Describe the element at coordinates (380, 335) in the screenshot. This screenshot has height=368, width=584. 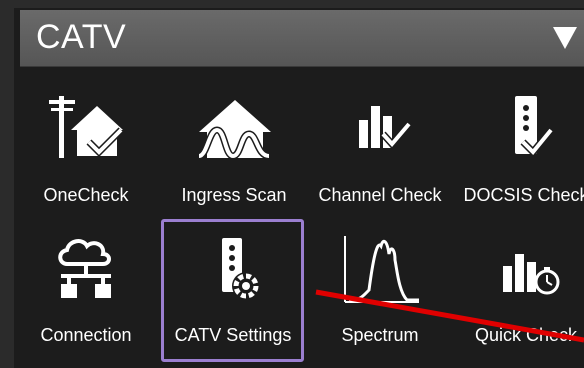
I see `tile-label: Spectrum` at that location.